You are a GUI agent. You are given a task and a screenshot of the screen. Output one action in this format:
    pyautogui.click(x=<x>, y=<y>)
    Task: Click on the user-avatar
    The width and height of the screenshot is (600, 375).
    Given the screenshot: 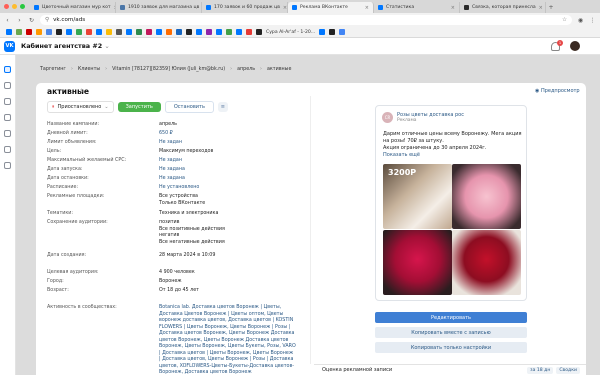 What is the action you would take?
    pyautogui.click(x=575, y=46)
    